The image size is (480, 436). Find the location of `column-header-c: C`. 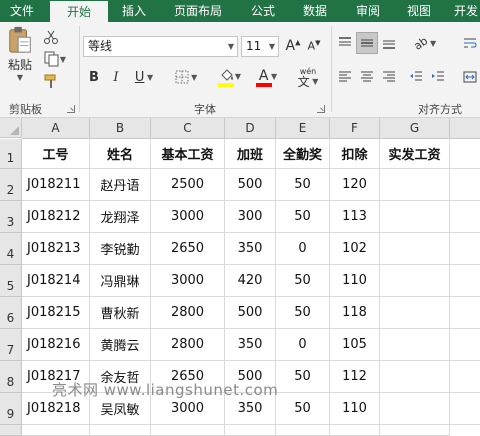

column-header-c: C is located at coordinates (188, 128).